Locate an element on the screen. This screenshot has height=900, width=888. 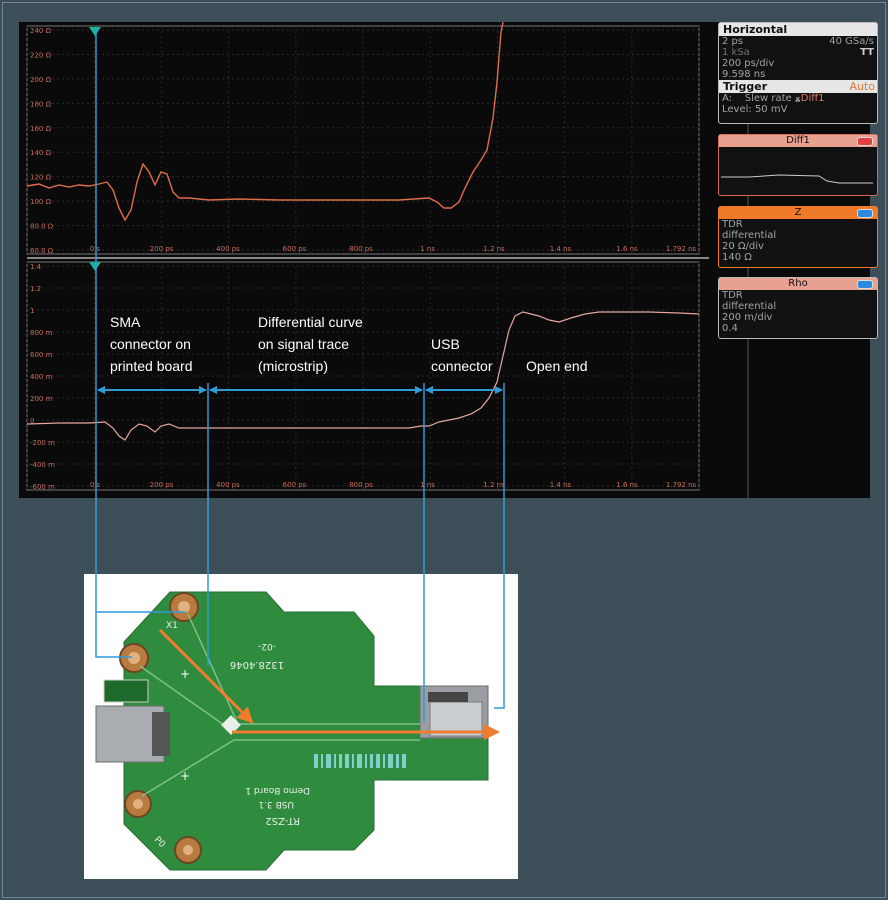
sma-connector-p0 is located at coordinates (138, 804).